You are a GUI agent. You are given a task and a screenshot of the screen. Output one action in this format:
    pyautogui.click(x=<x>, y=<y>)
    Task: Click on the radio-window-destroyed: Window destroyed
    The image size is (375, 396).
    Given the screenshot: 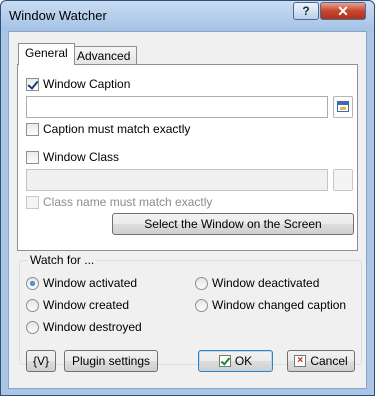 What is the action you would take?
    pyautogui.click(x=84, y=327)
    